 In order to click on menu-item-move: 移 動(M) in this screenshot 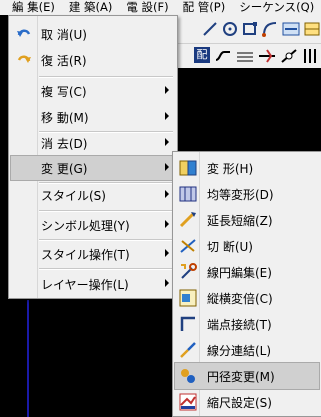, I will do `click(93, 117)`.